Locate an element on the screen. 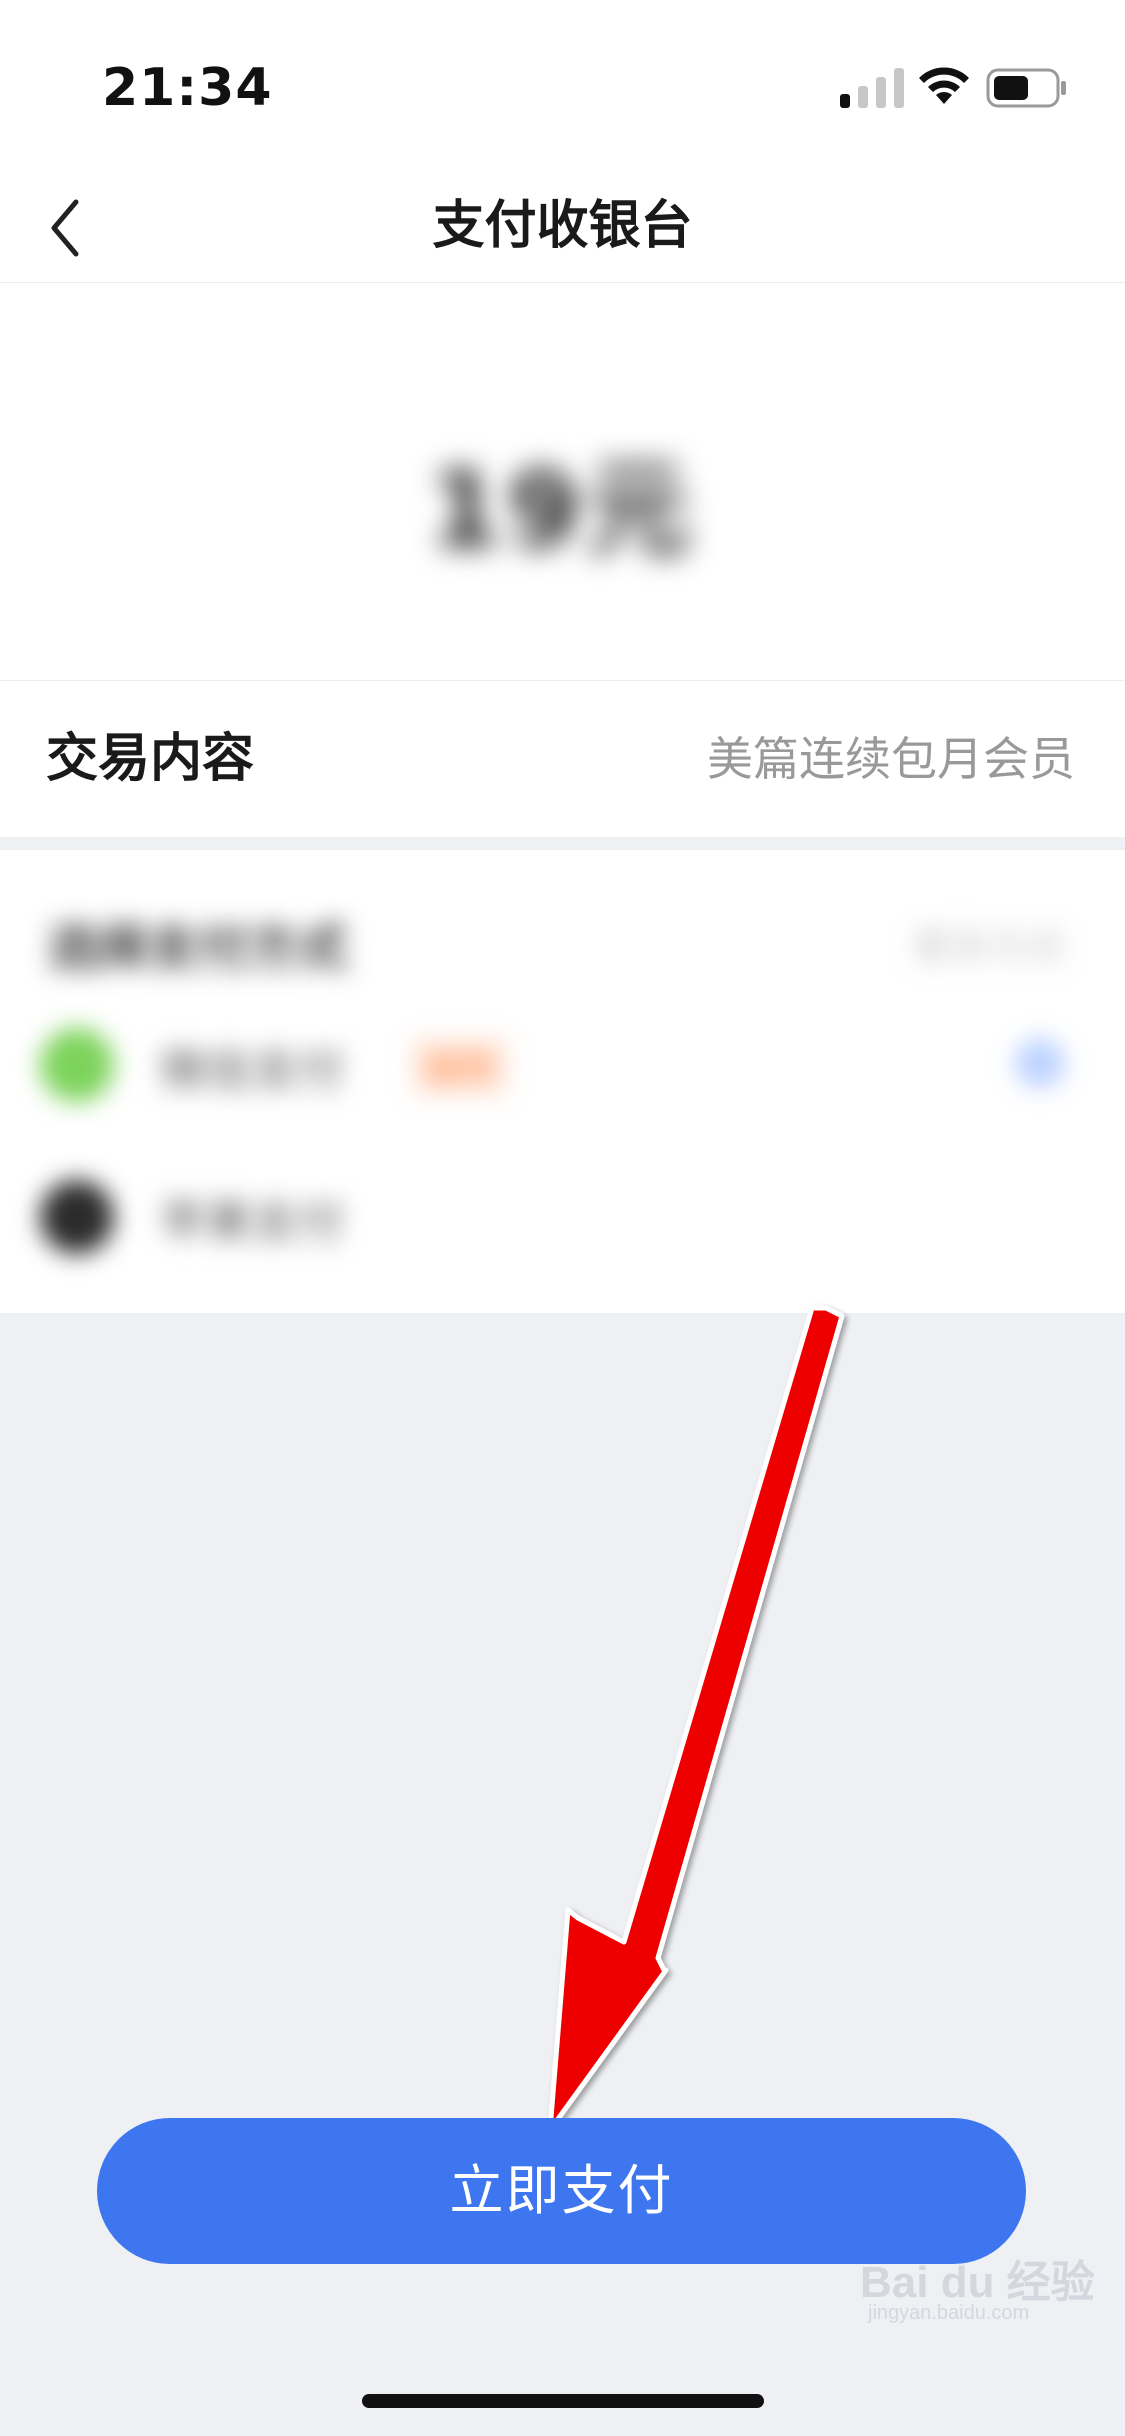 Image resolution: width=1125 pixels, height=2436 pixels. payment-method-name: 苹果支付 is located at coordinates (252, 1222).